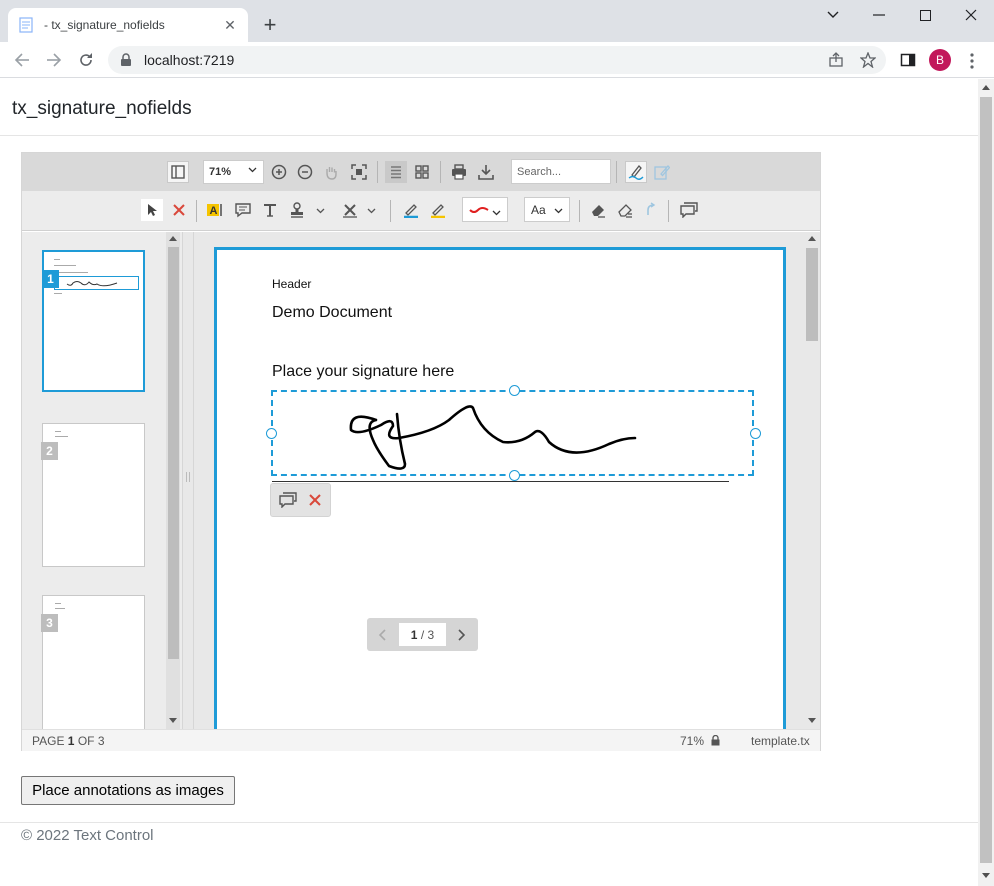 The width and height of the screenshot is (994, 886). What do you see at coordinates (350, 210) in the screenshot?
I see `shape-tool-icon` at bounding box center [350, 210].